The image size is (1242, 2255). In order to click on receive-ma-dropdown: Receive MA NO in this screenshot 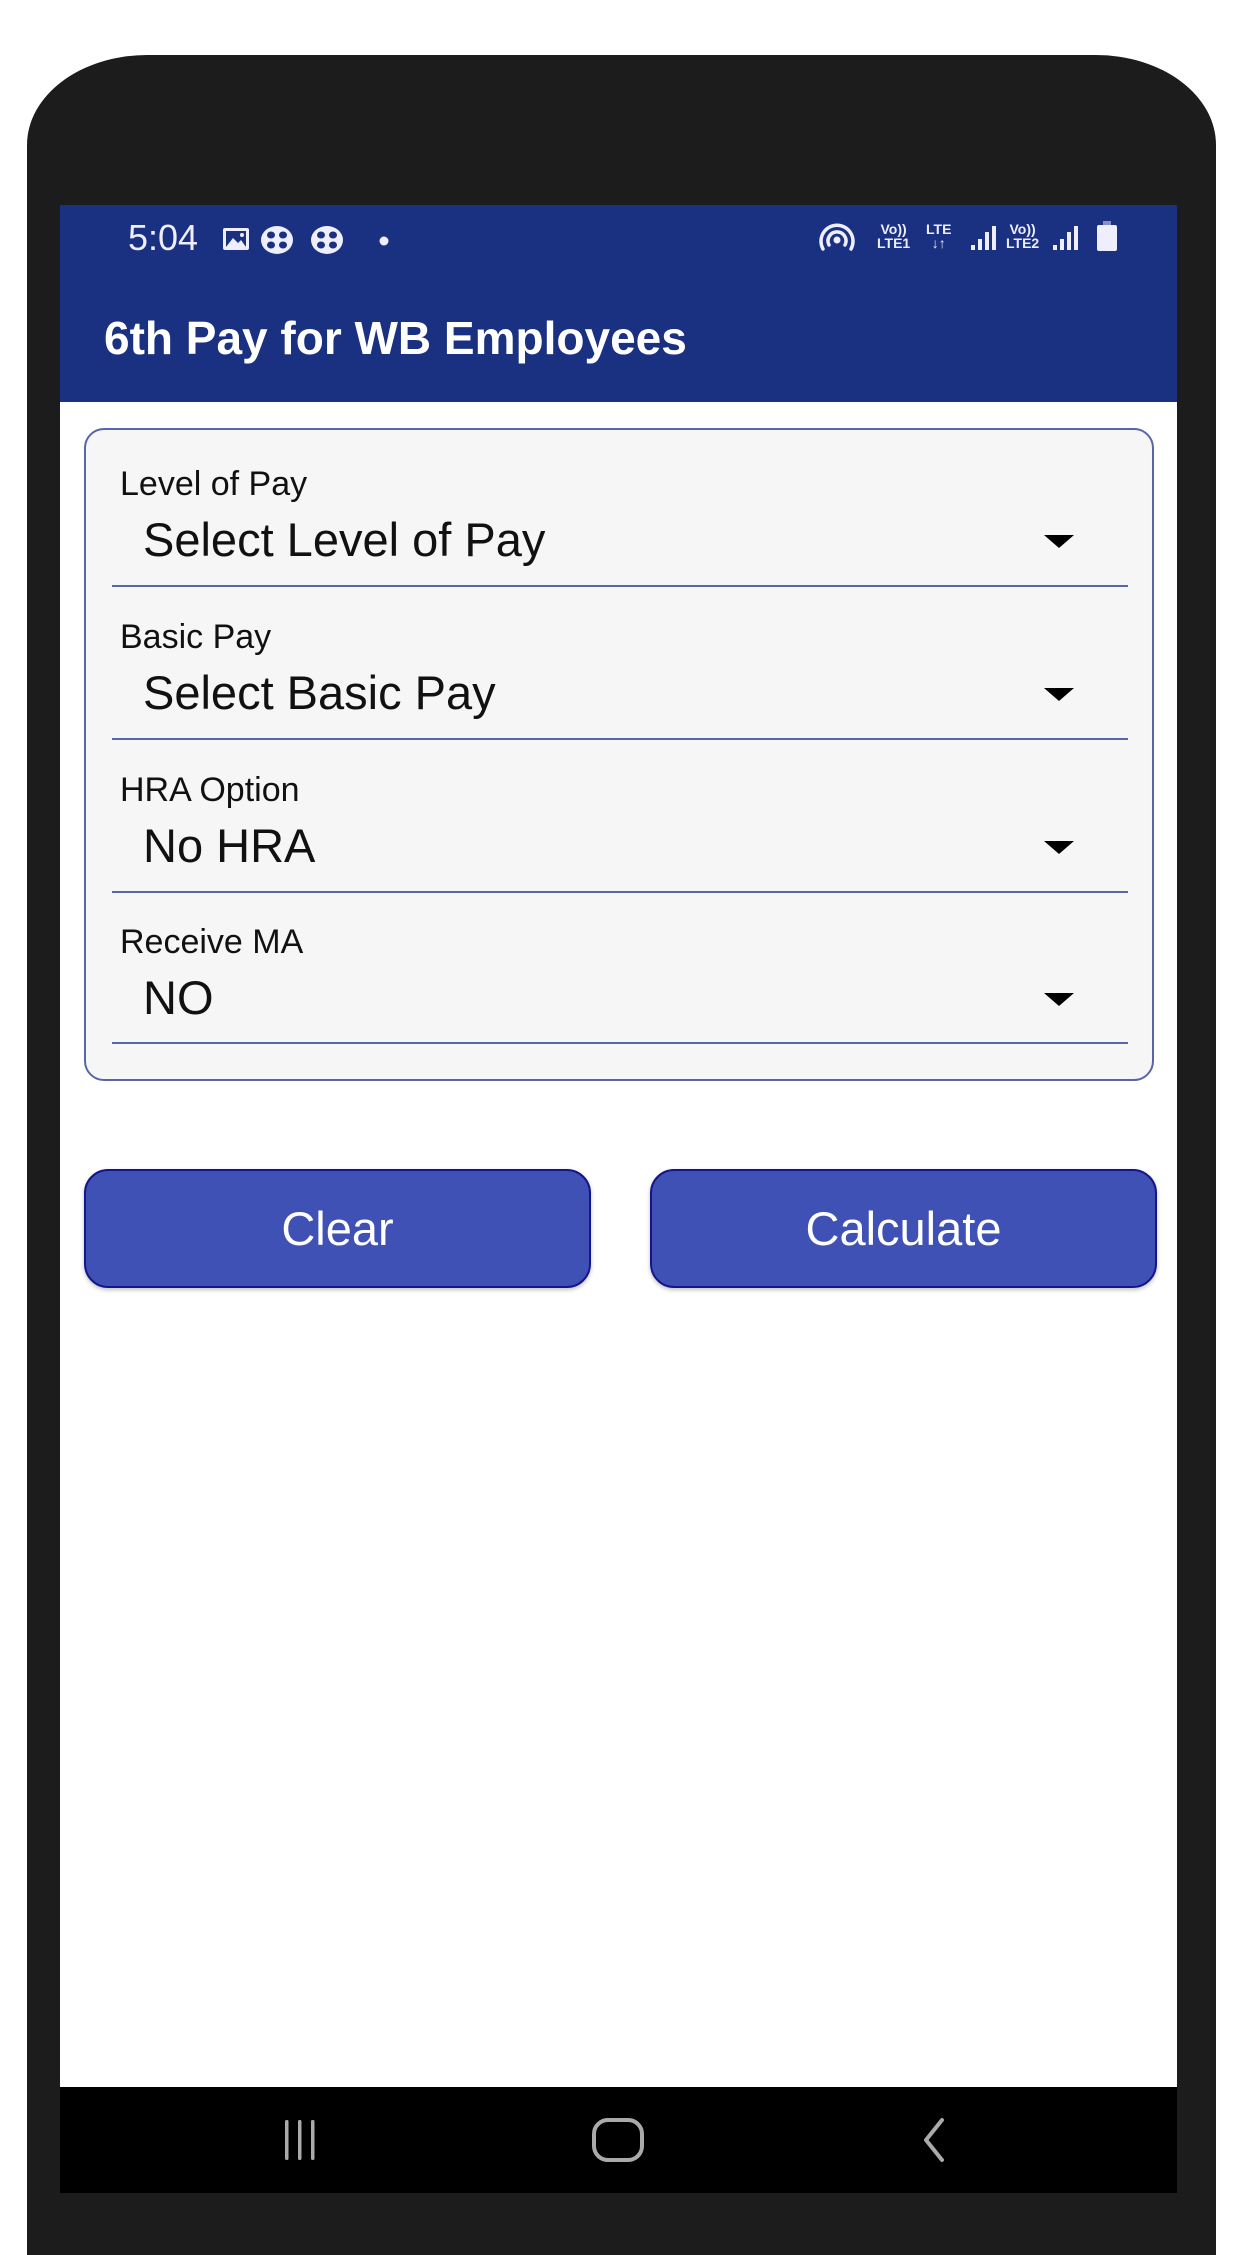, I will do `click(619, 966)`.